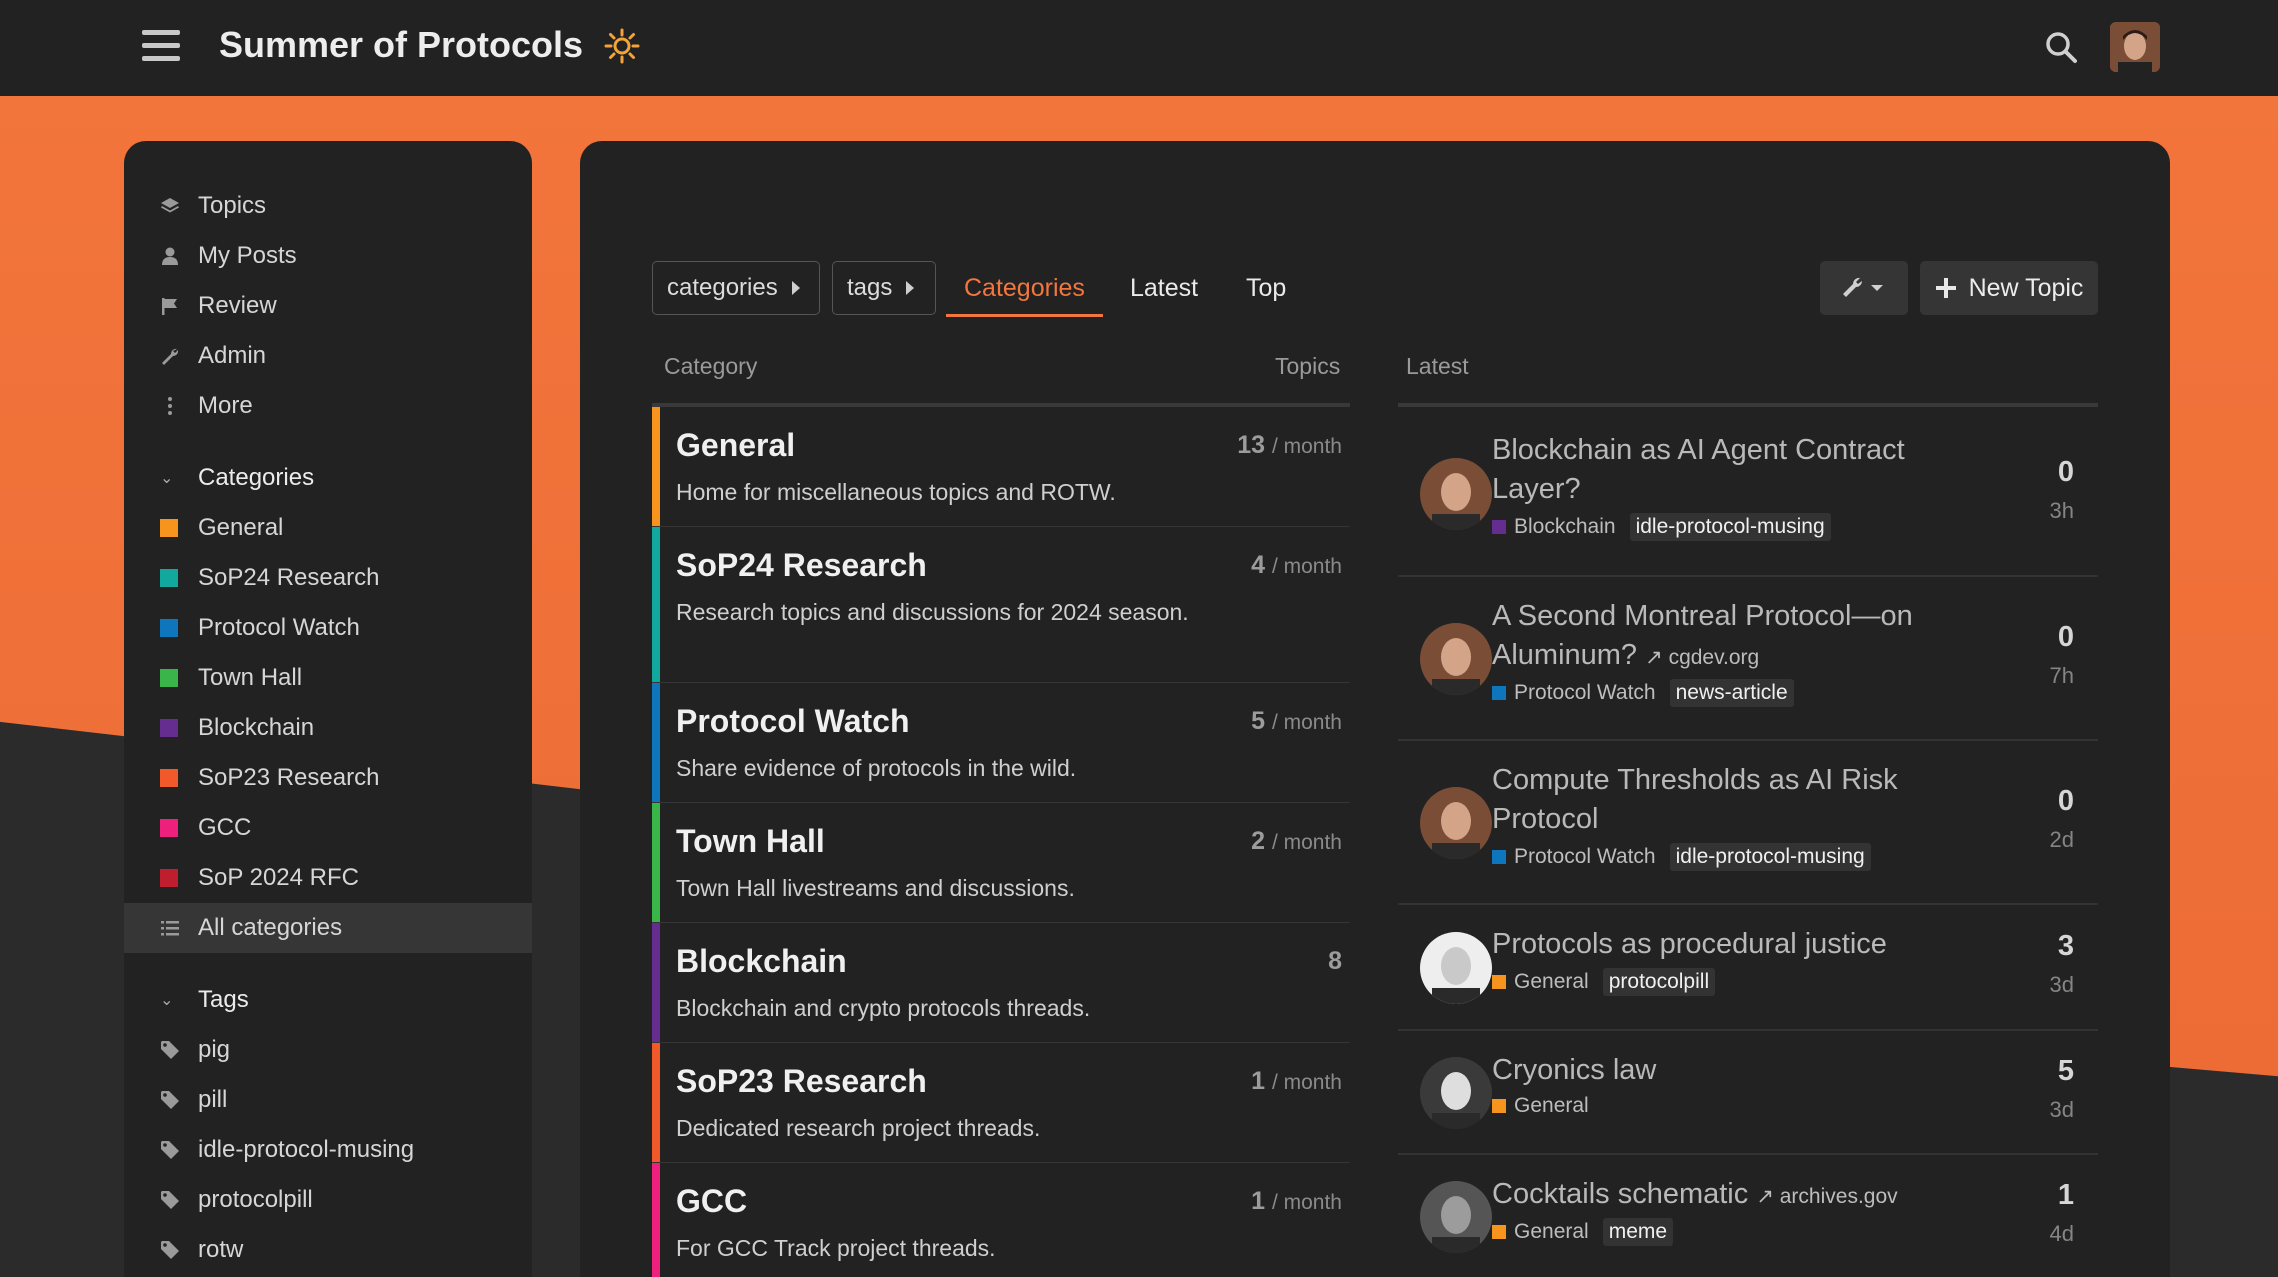 The image size is (2278, 1277). What do you see at coordinates (328, 356) in the screenshot?
I see `sidebar-item-admin: Admin` at bounding box center [328, 356].